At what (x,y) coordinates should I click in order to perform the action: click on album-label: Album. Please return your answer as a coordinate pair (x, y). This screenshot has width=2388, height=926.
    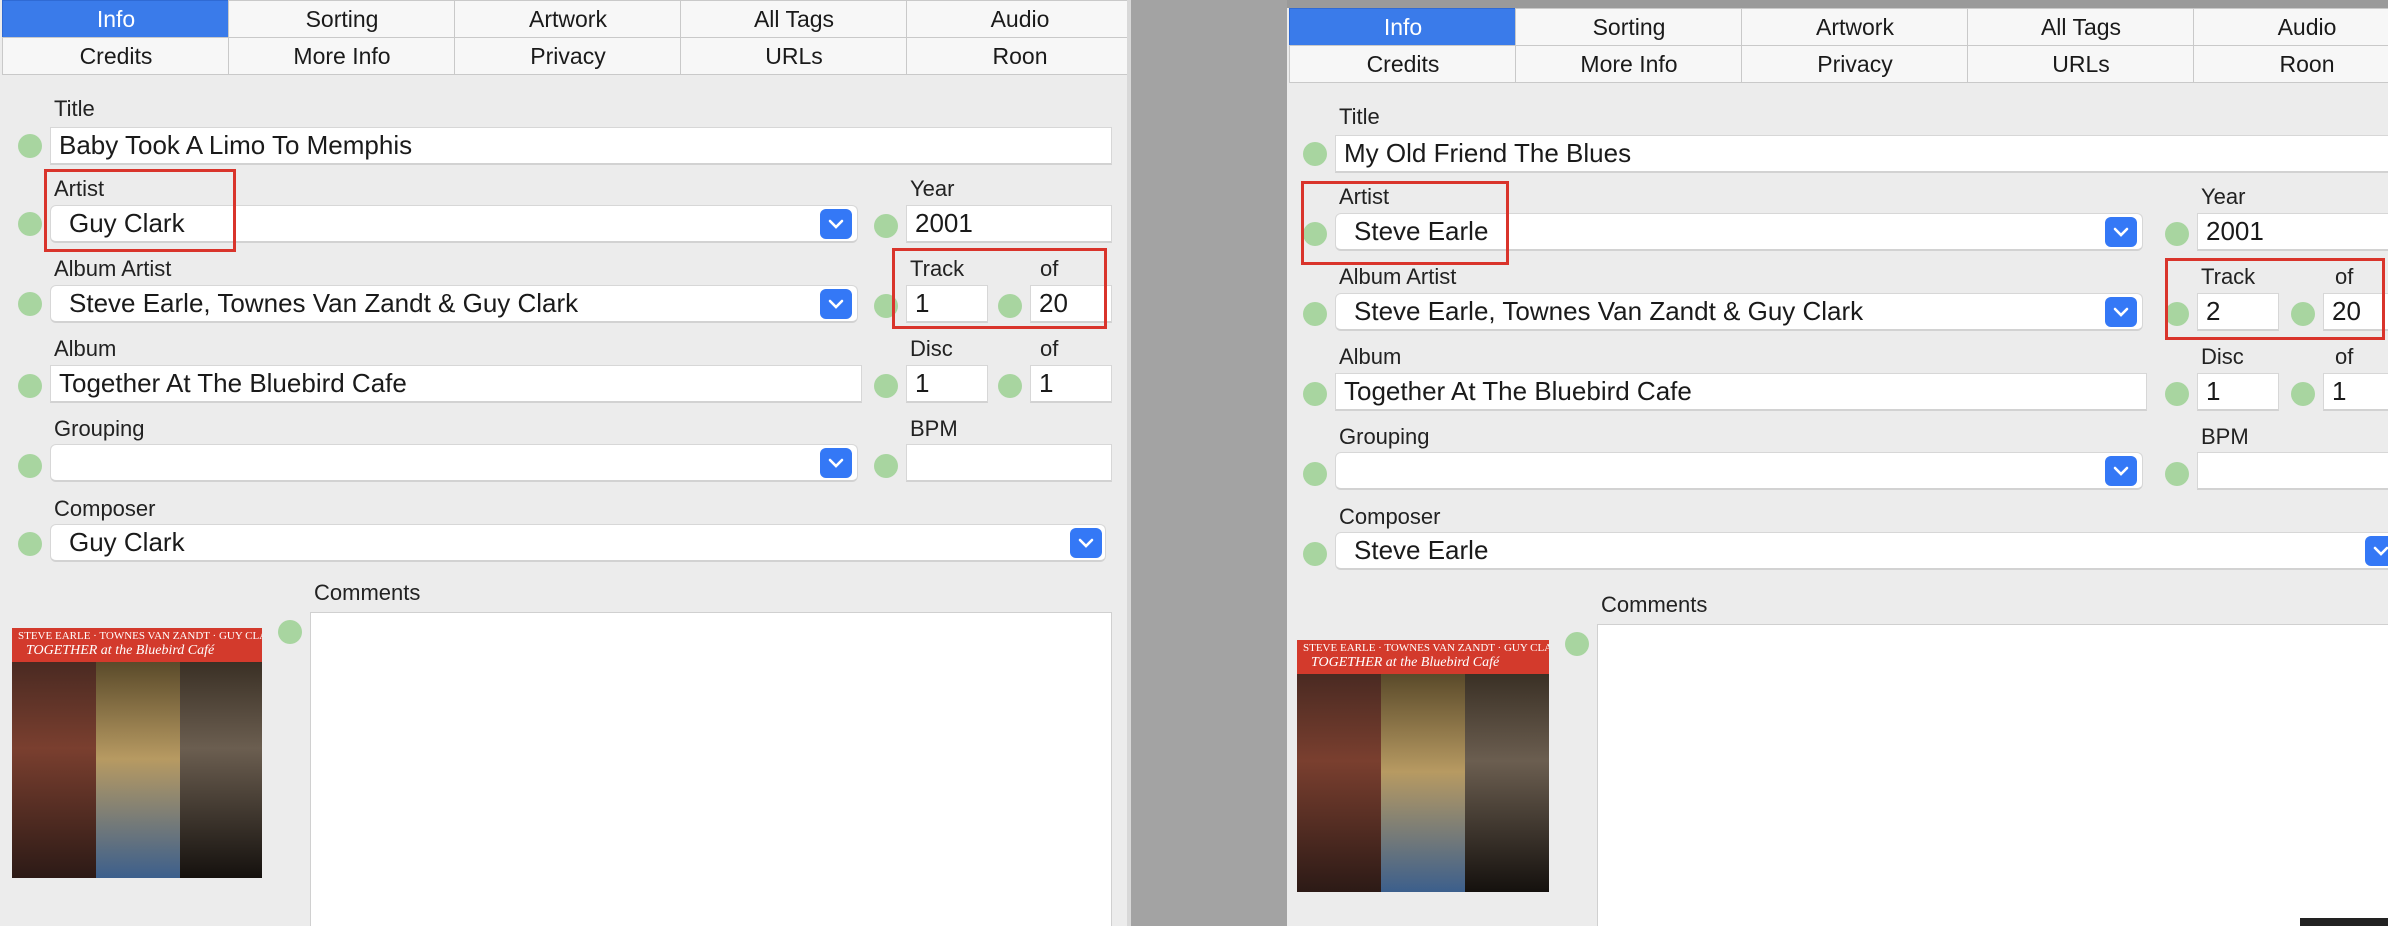
    Looking at the image, I should click on (1370, 356).